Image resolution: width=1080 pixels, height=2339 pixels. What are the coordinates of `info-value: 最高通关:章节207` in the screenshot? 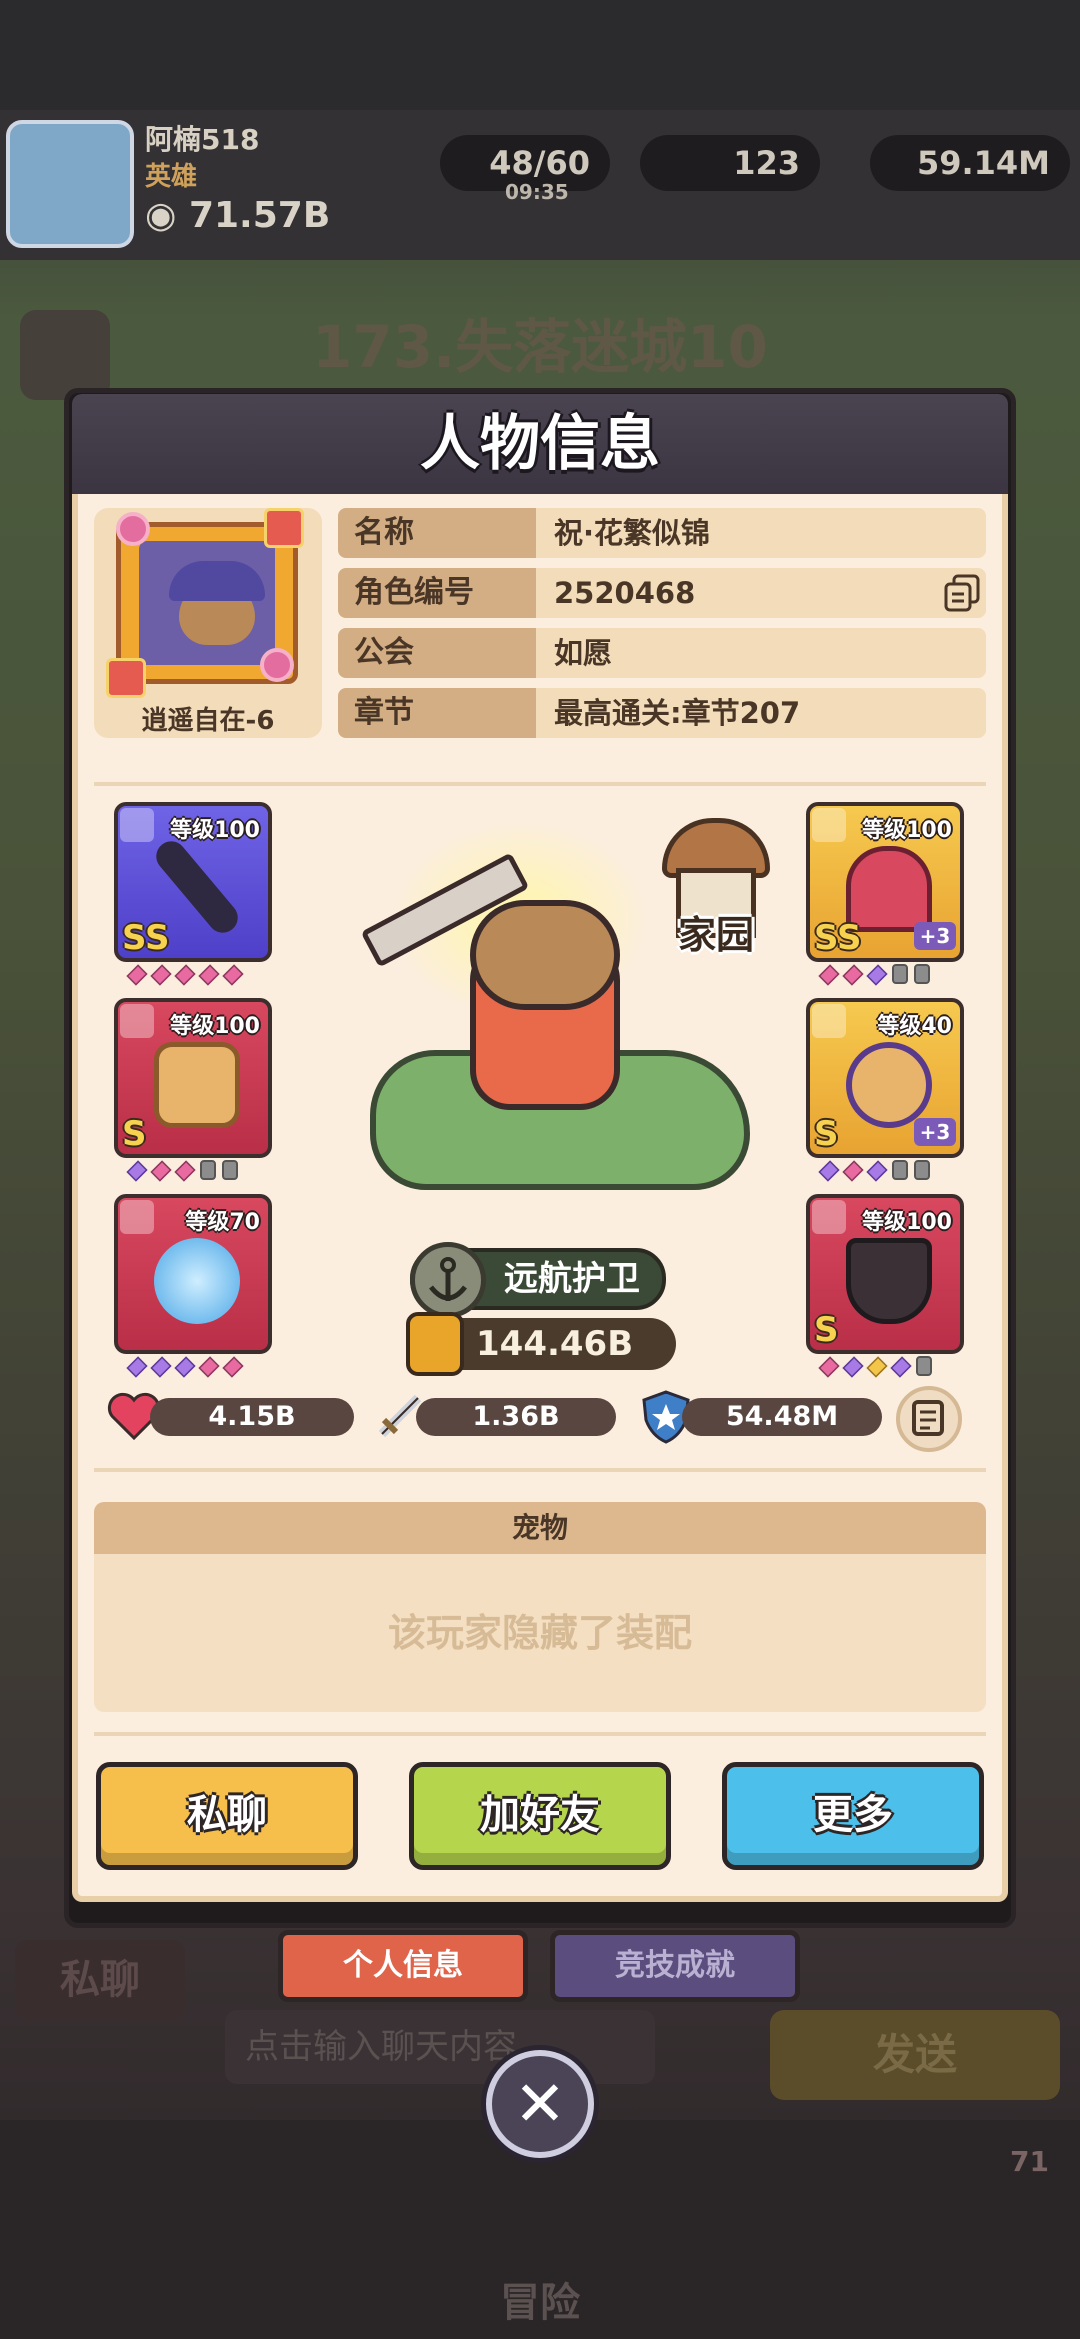 It's located at (677, 713).